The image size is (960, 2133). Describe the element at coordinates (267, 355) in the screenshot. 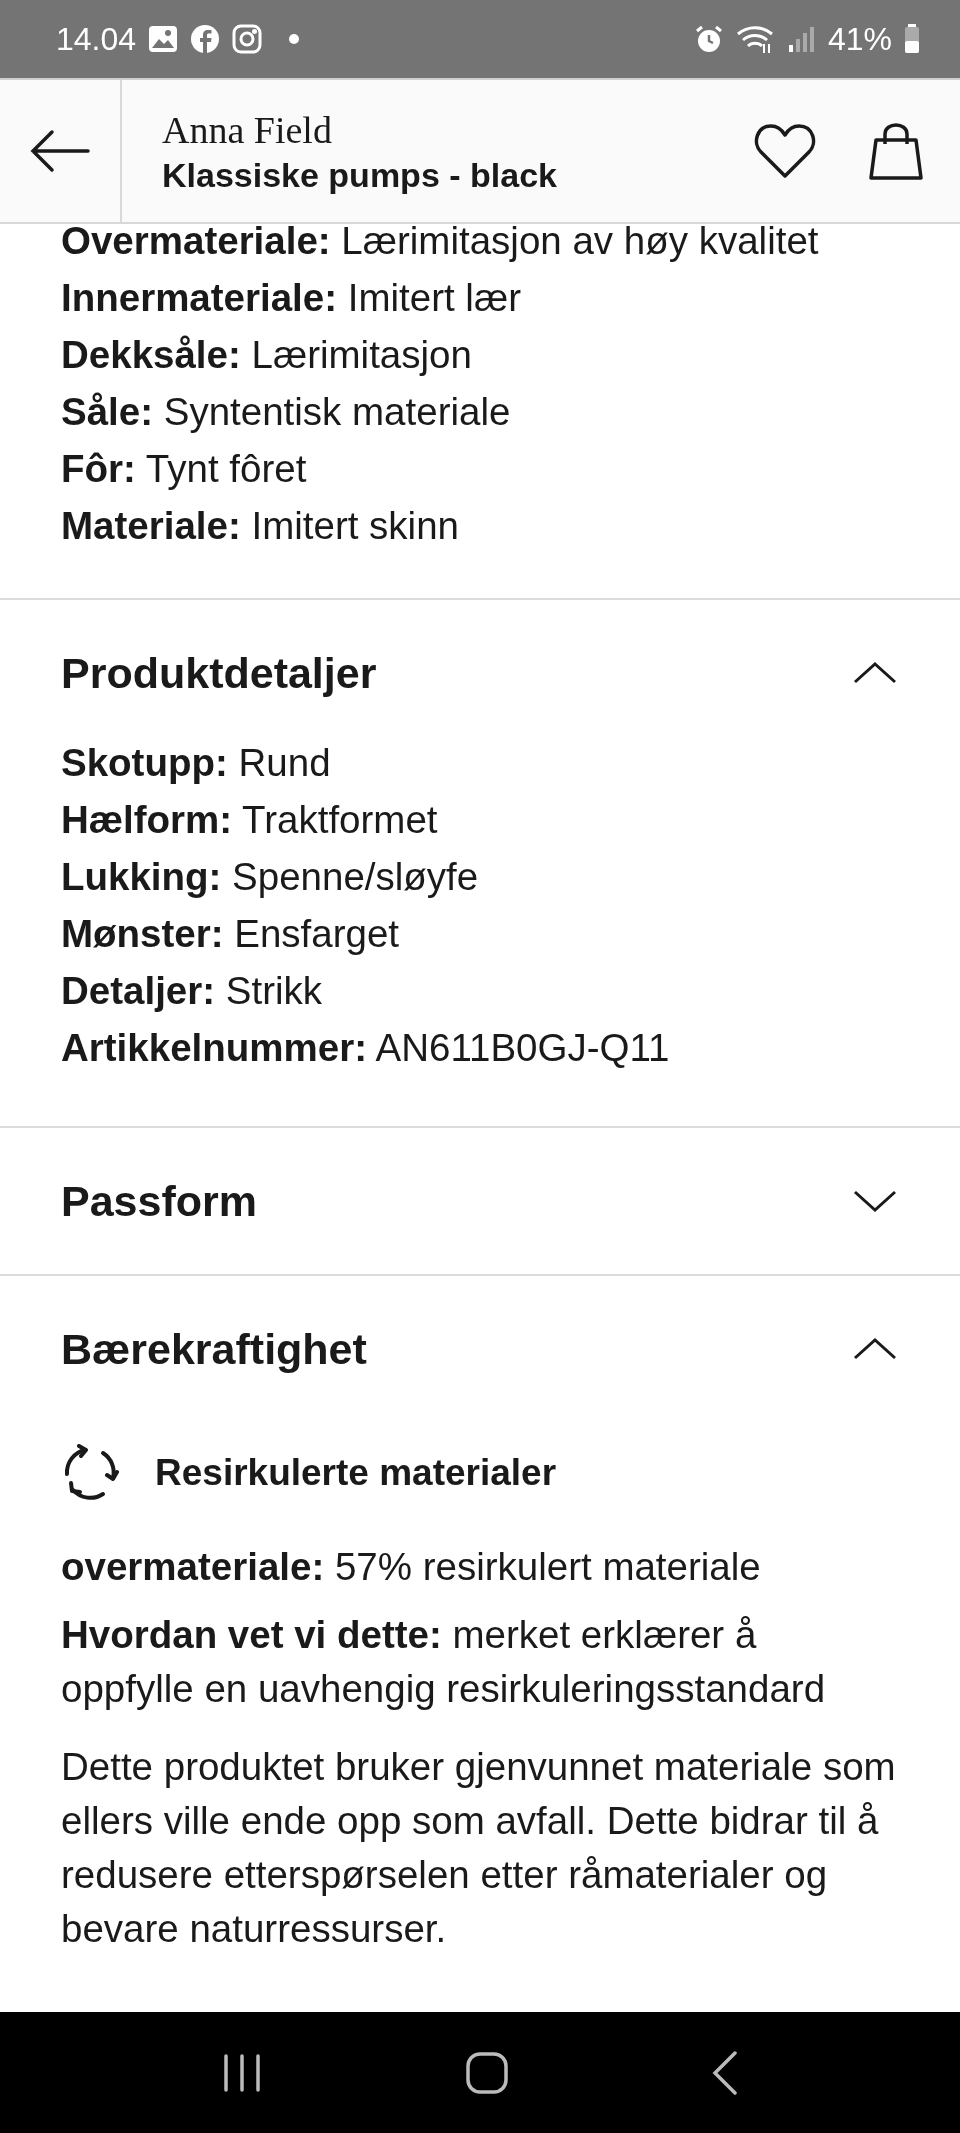

I see `material-text: Dekksåle: Lærimitasjon` at that location.